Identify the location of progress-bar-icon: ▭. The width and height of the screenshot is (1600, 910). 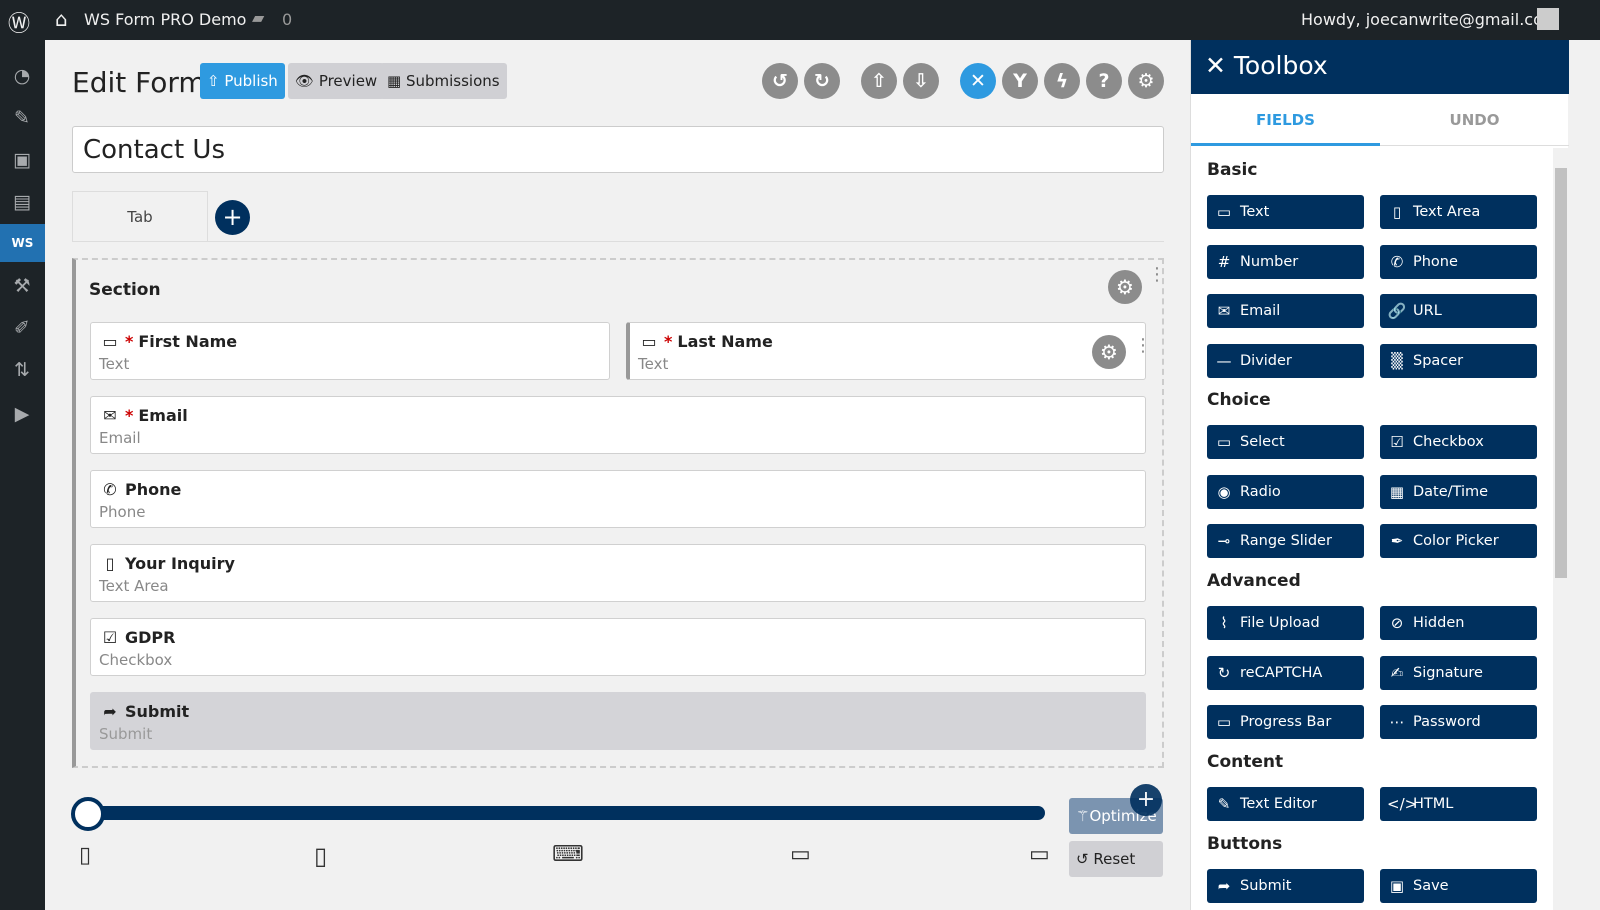
(1224, 722).